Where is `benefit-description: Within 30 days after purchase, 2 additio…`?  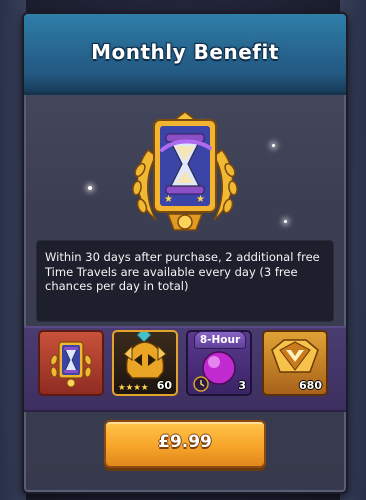 benefit-description: Within 30 days after purchase, 2 additio… is located at coordinates (182, 271).